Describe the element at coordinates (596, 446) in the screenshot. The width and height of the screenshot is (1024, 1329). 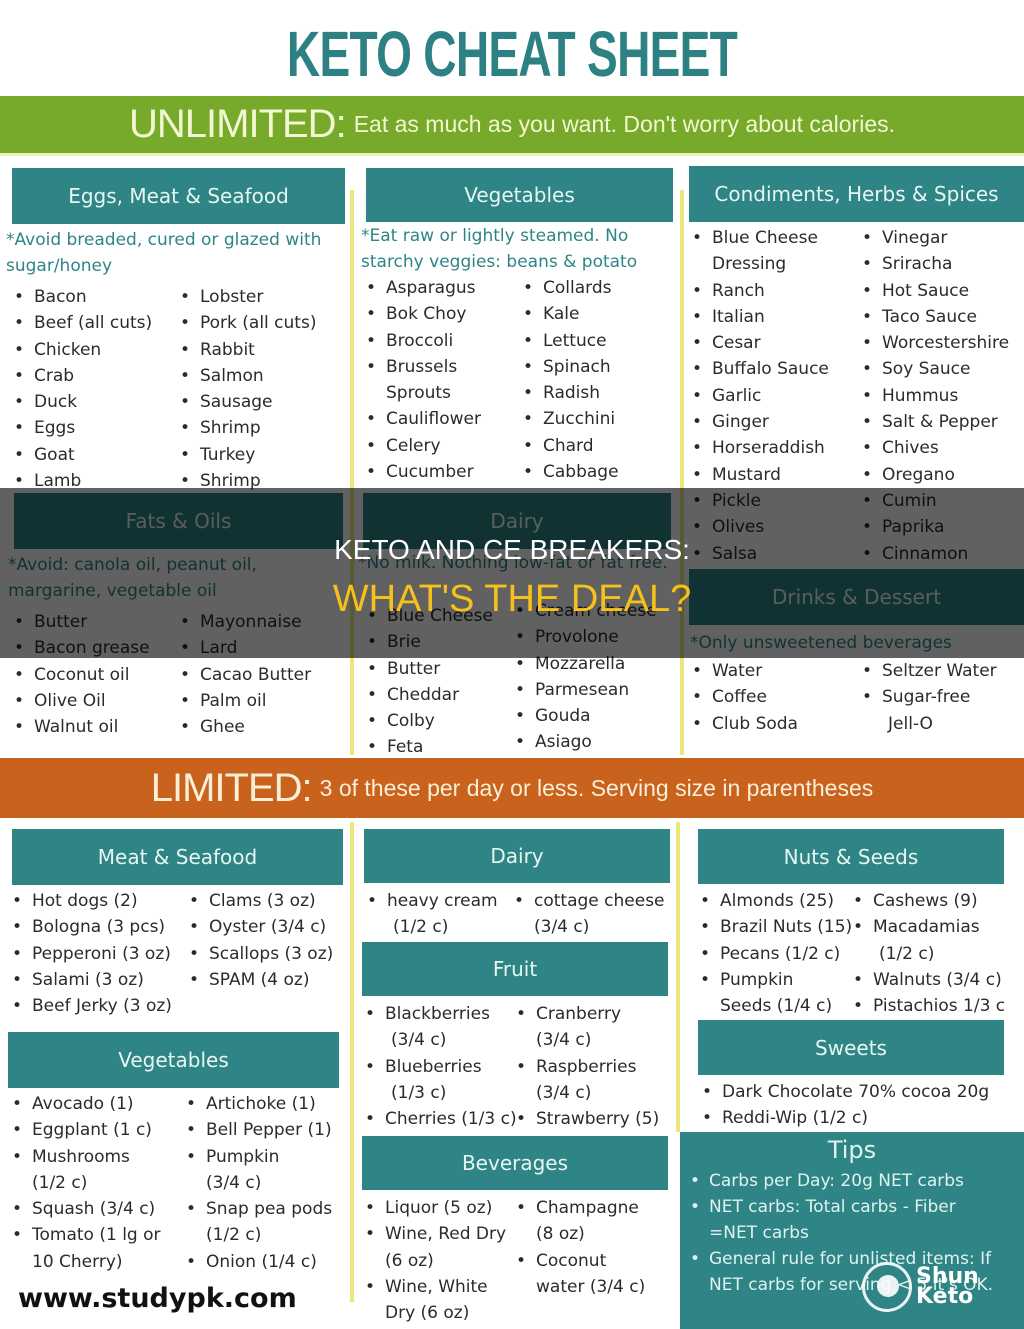
I see `list-item: Chard` at that location.